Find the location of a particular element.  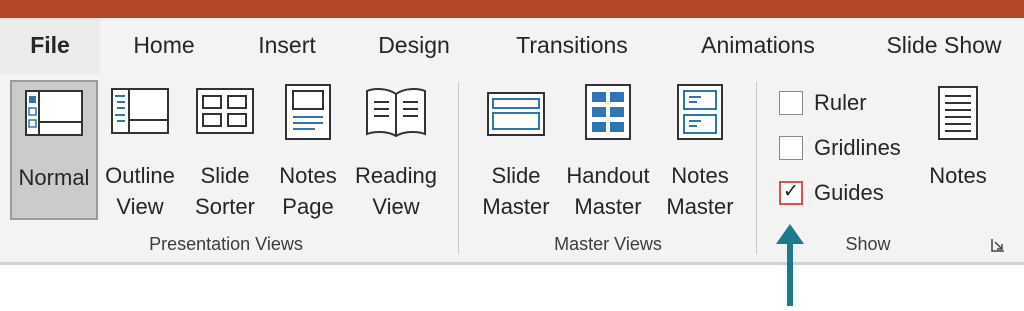

tab-insert: Insert is located at coordinates (287, 46).